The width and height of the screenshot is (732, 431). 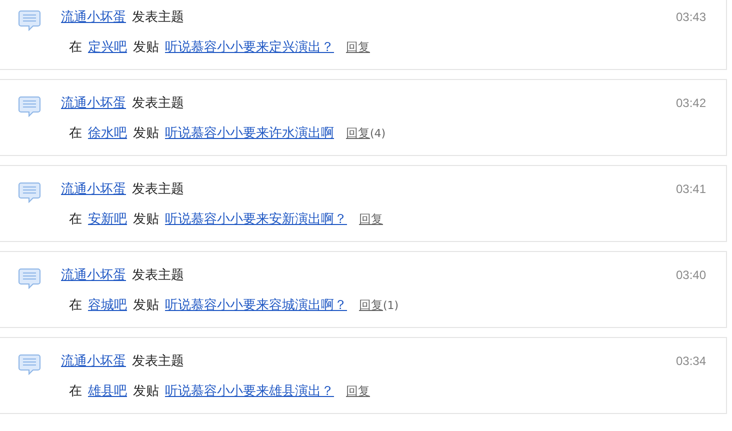 I want to click on post-title-link: 听说慕容小小要来安新演出啊？, so click(x=256, y=219).